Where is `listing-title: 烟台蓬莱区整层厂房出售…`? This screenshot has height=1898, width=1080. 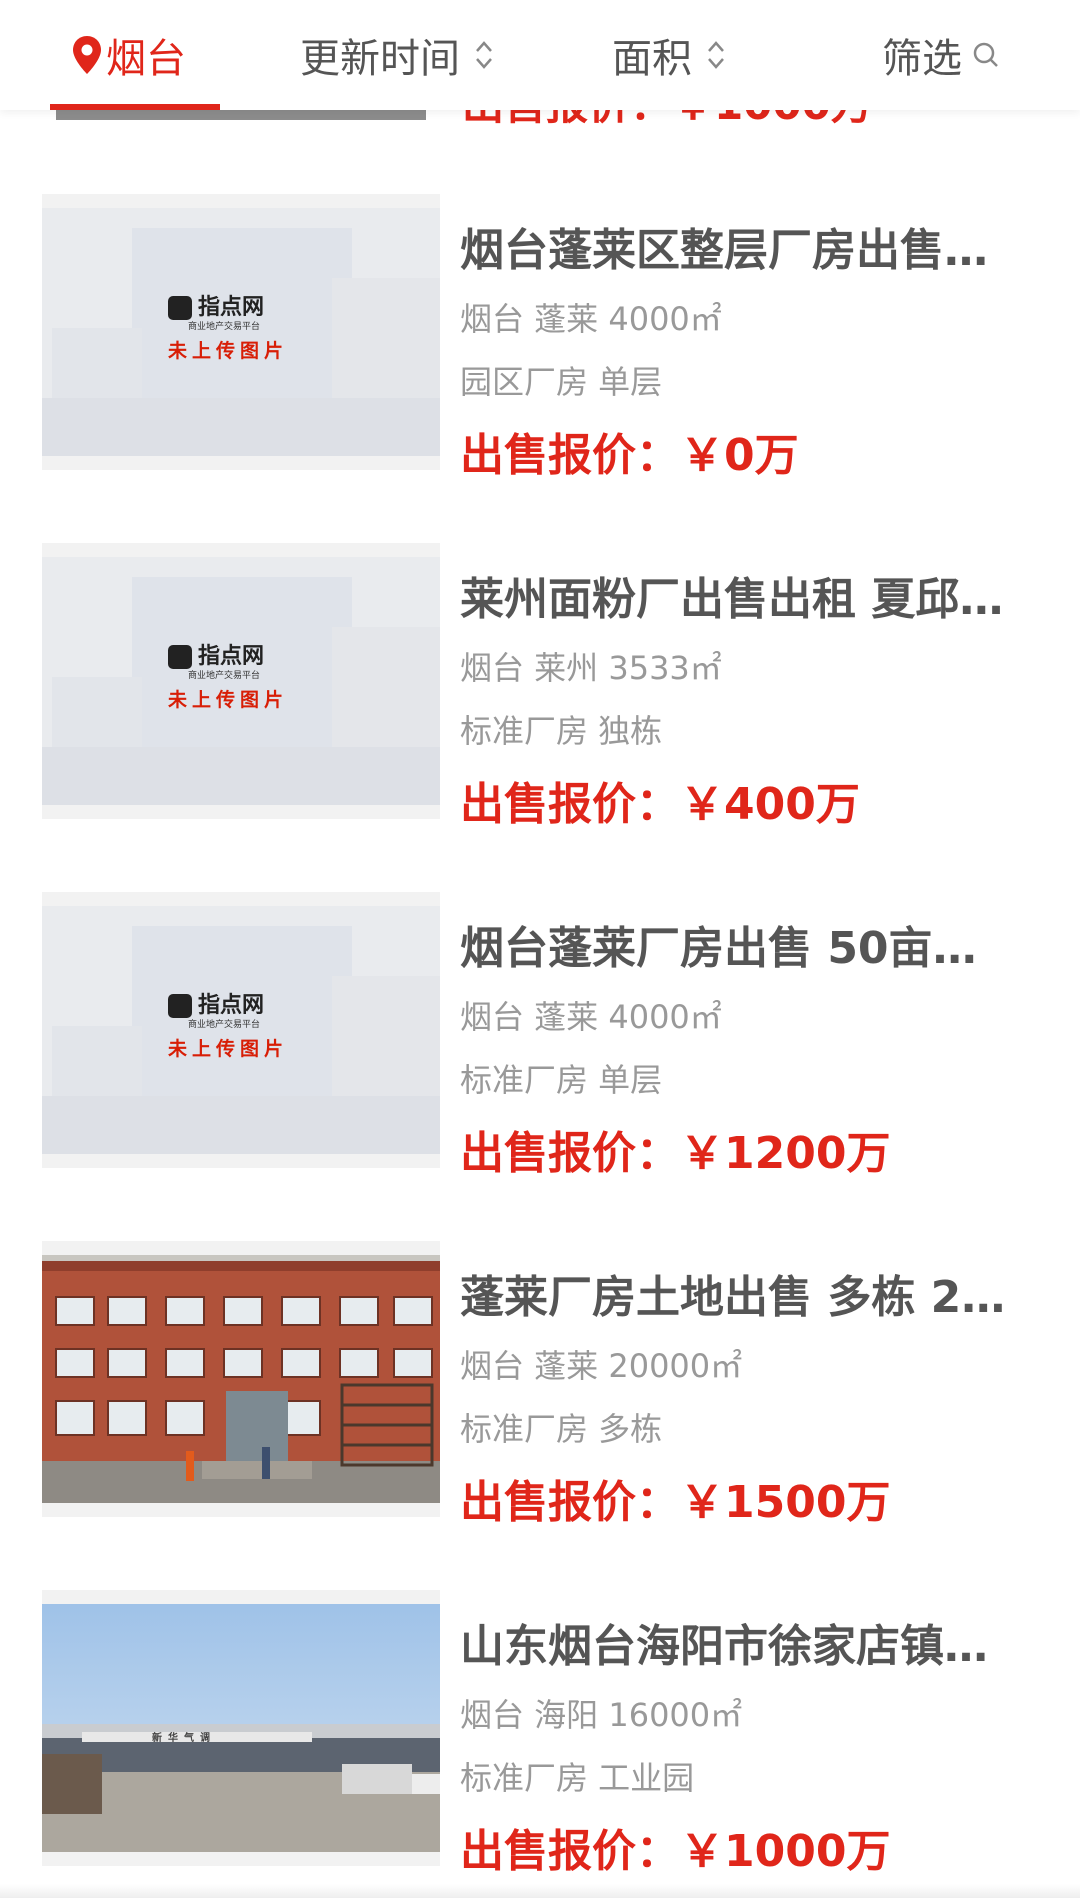
listing-title: 烟台蓬莱区整层厂房出售… is located at coordinates (740, 246).